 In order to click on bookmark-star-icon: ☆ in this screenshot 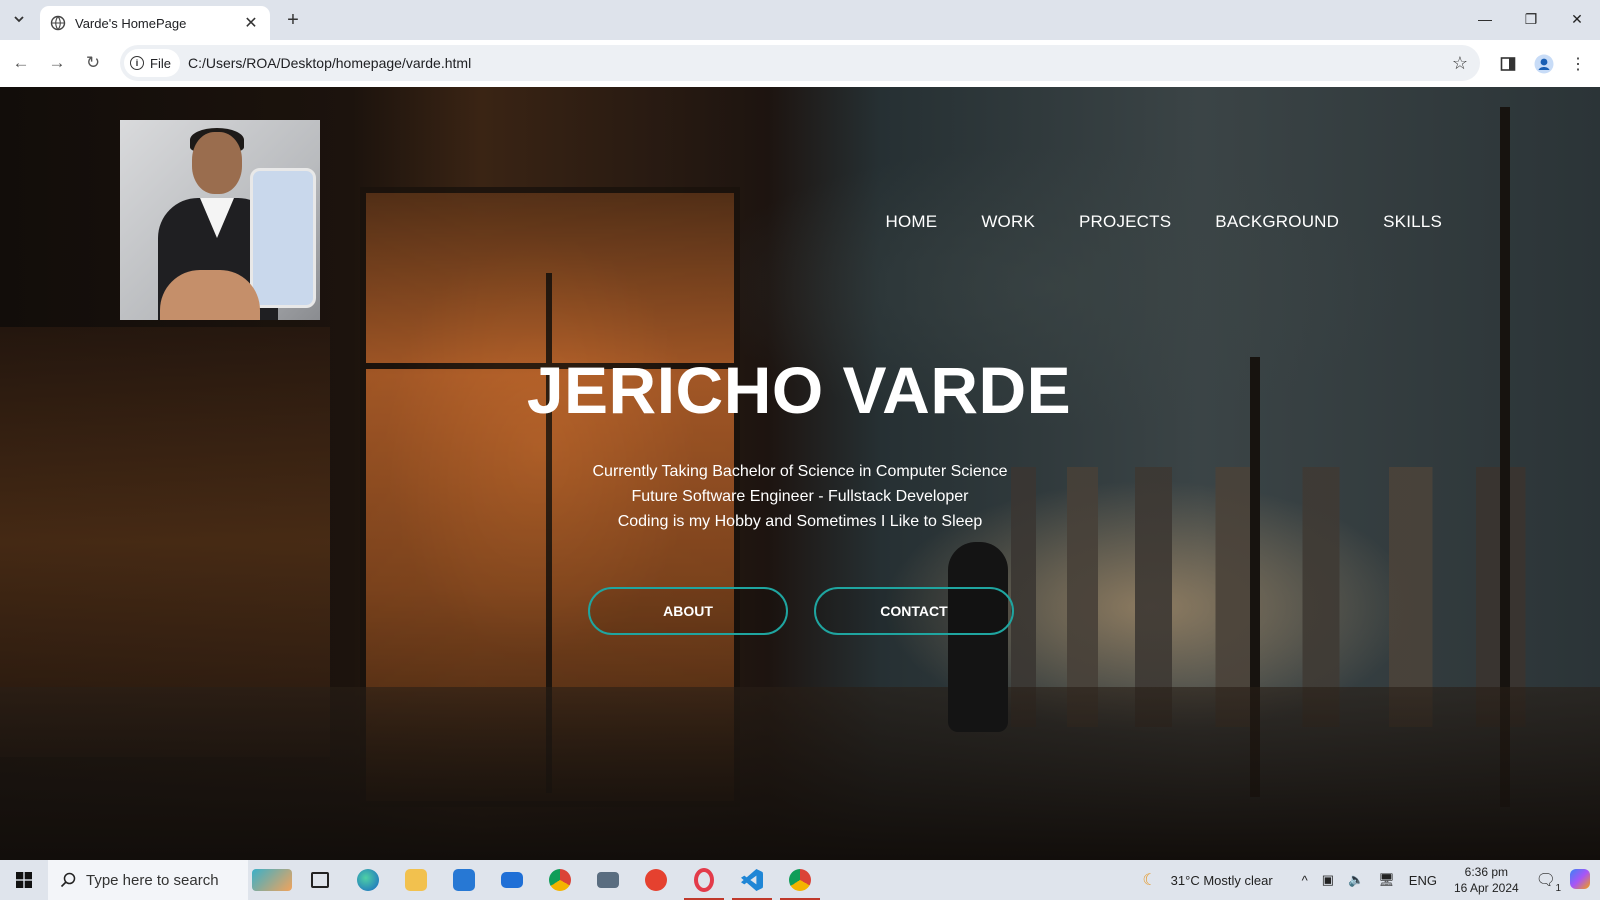, I will do `click(1460, 63)`.